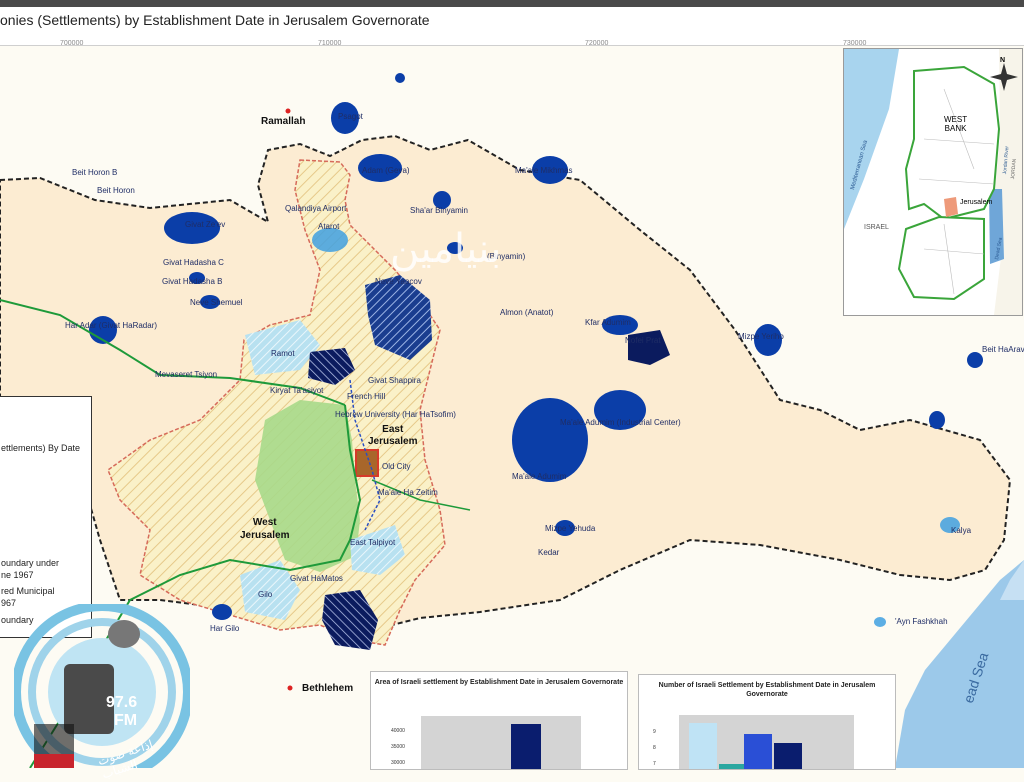 This screenshot has width=1024, height=782. Describe the element at coordinates (111, 325) in the screenshot. I see `place-label: Har Adar (Givat HaRadar)` at that location.